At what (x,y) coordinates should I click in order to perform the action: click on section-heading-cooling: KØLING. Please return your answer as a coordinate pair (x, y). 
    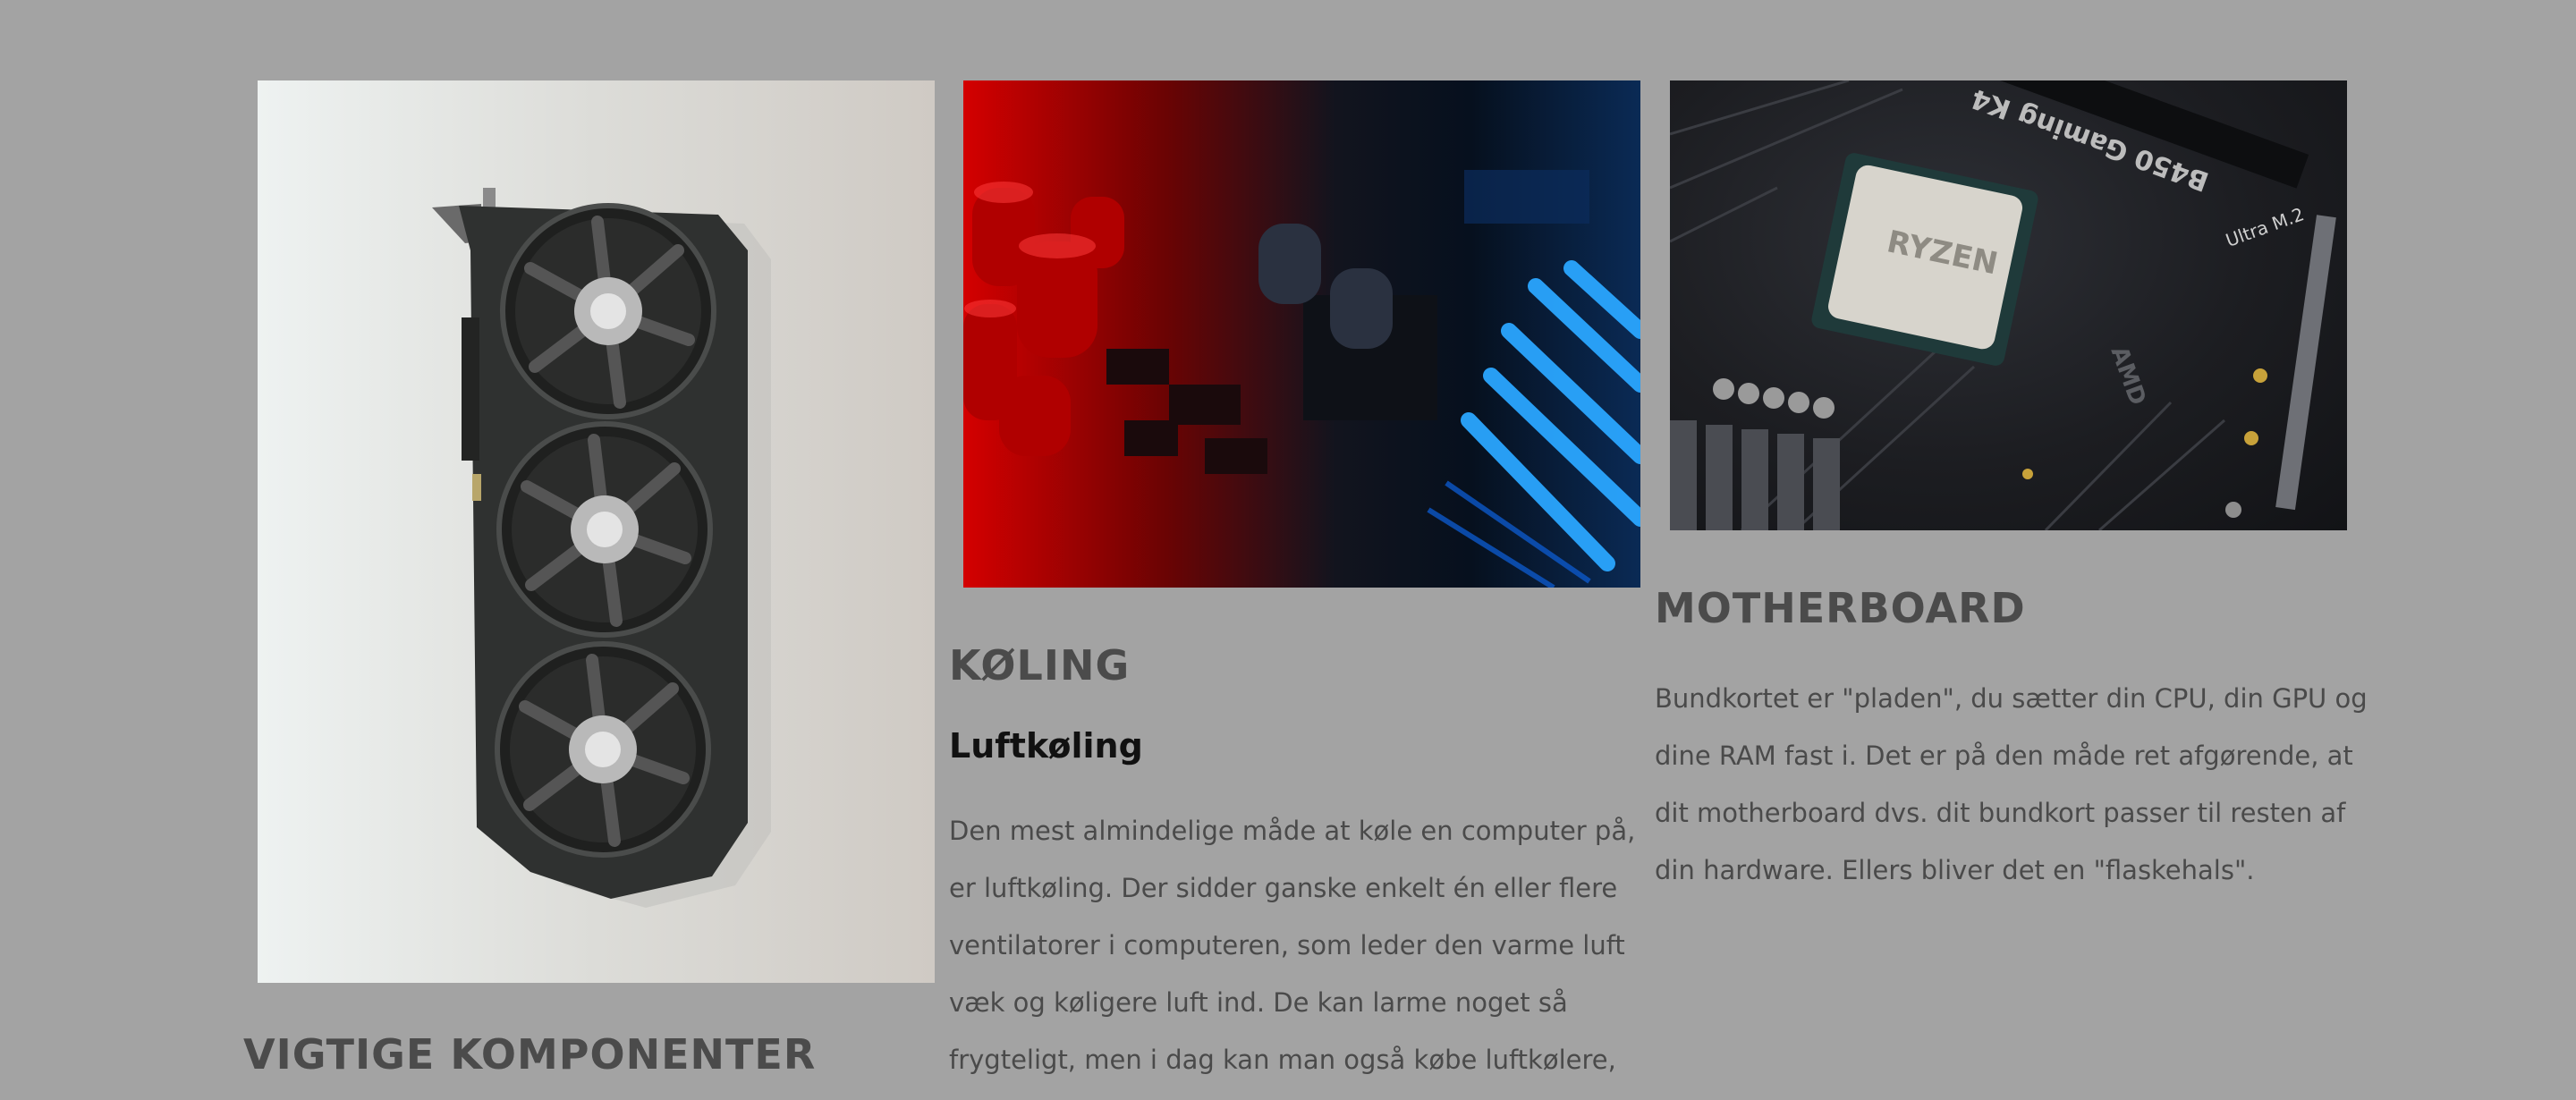
    Looking at the image, I should click on (1040, 665).